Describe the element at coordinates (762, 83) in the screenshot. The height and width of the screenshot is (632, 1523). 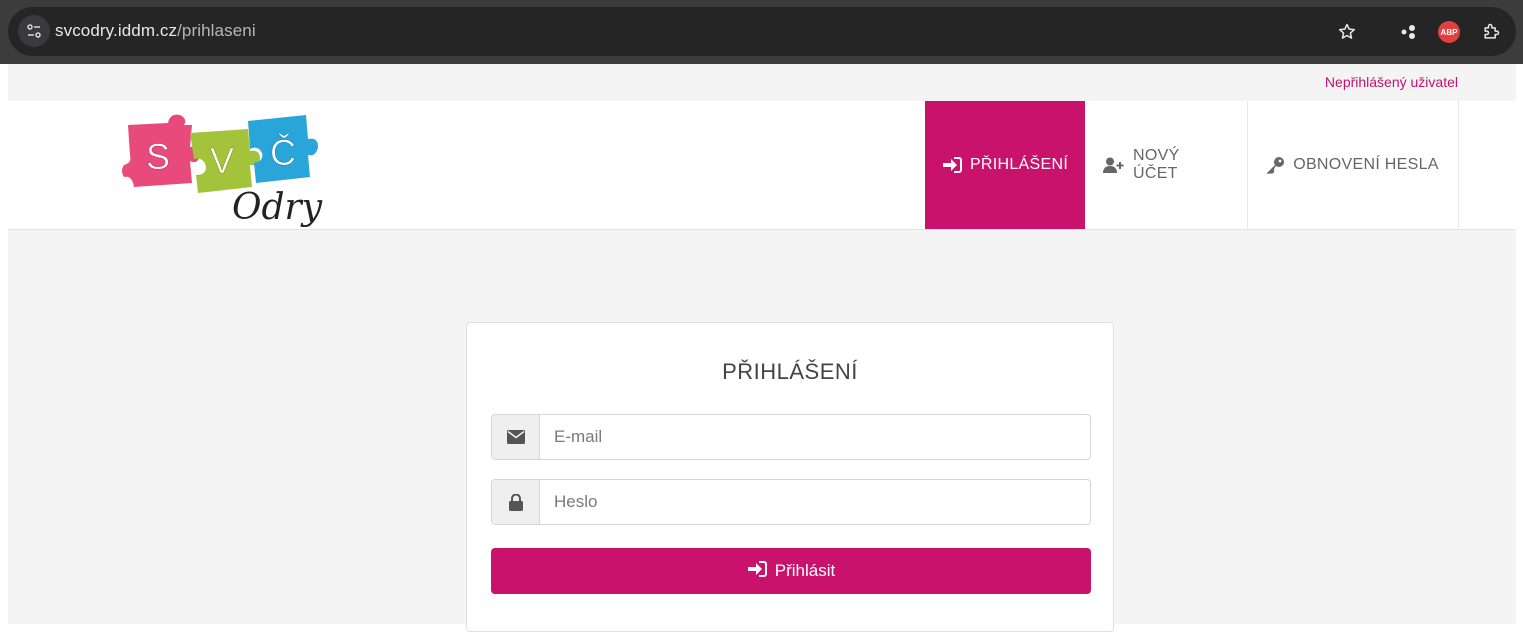
I see `top-user-strip: Nepřihlášený uživatel` at that location.